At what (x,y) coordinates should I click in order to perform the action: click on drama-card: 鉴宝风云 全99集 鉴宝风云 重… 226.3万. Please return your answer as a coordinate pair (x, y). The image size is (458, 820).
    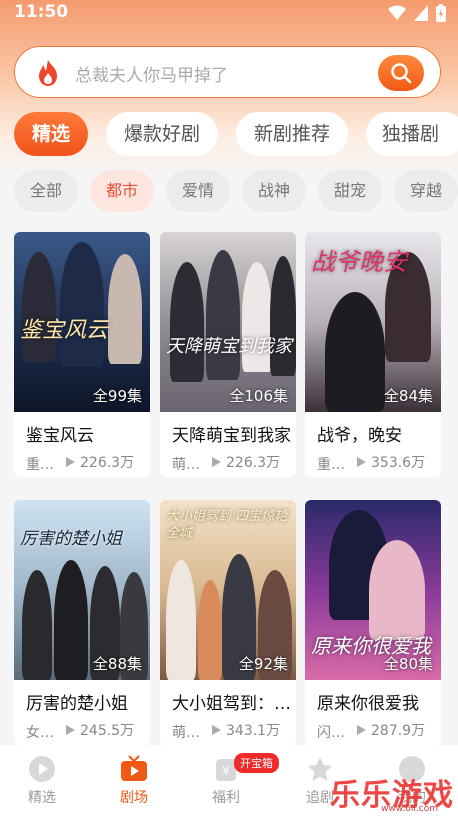
    Looking at the image, I should click on (82, 354).